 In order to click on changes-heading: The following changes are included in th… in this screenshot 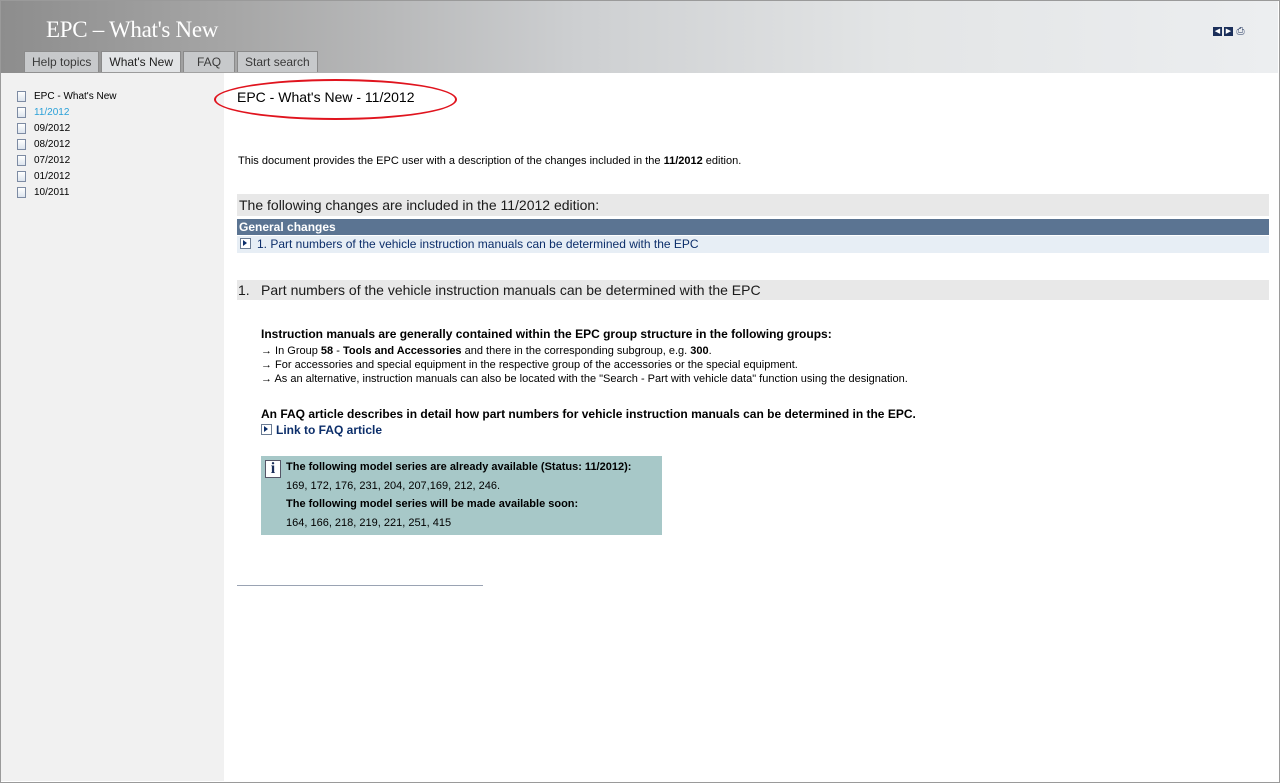, I will do `click(753, 205)`.